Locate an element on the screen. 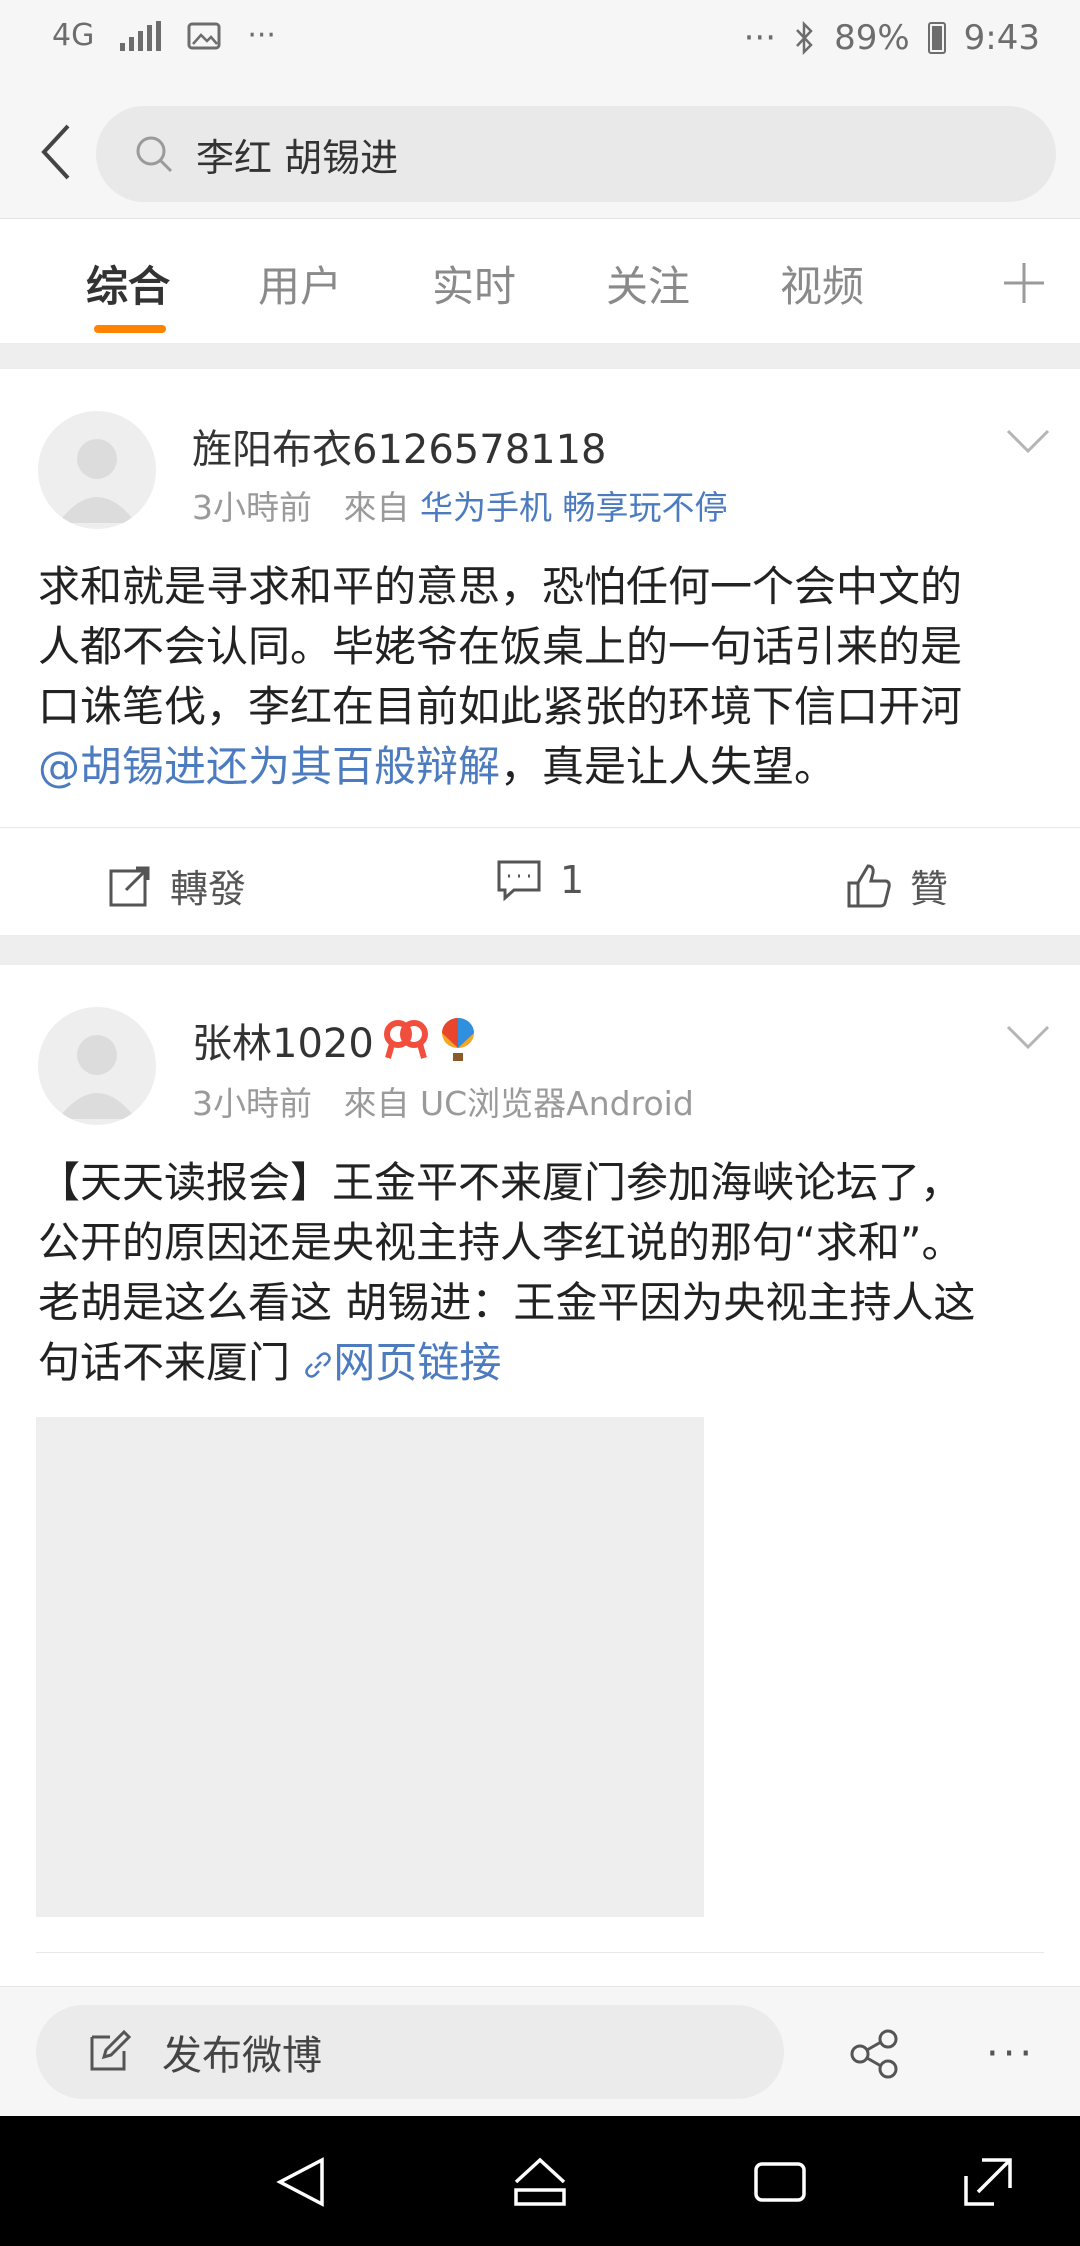  post-username-row: 张林1020 is located at coordinates (335, 1040).